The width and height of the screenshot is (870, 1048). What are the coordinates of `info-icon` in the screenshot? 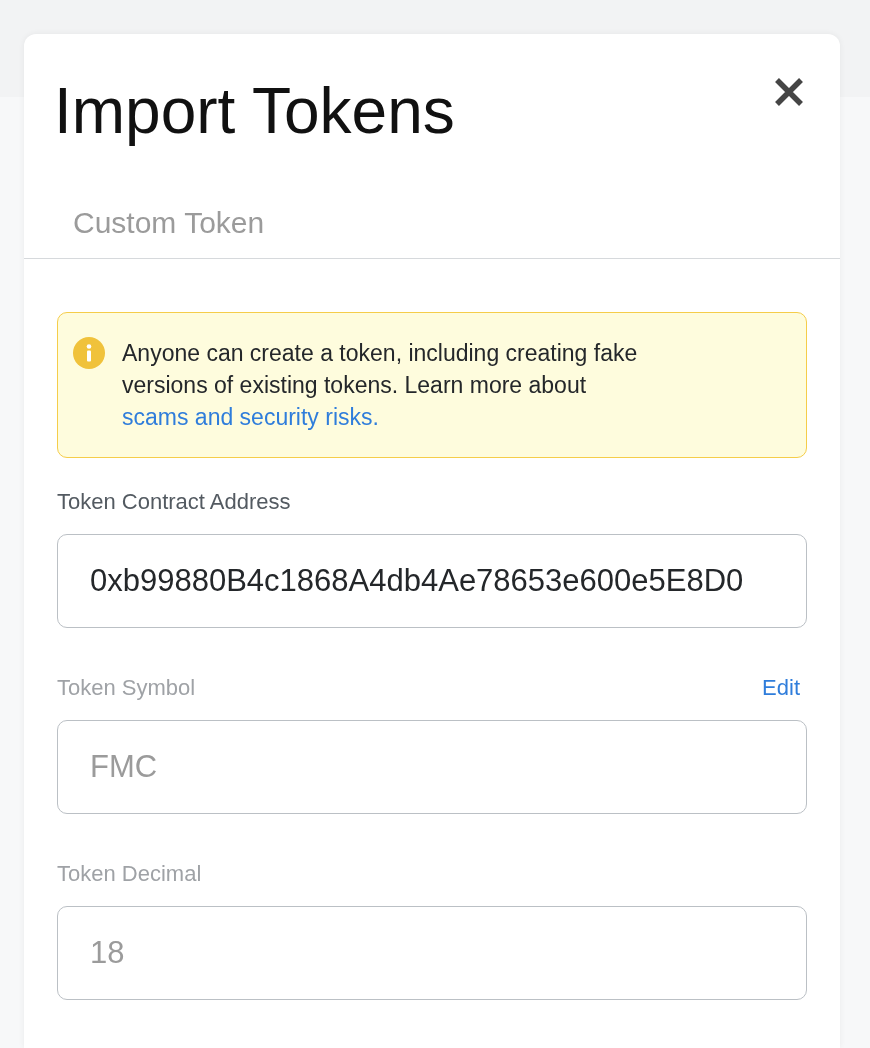 It's located at (89, 353).